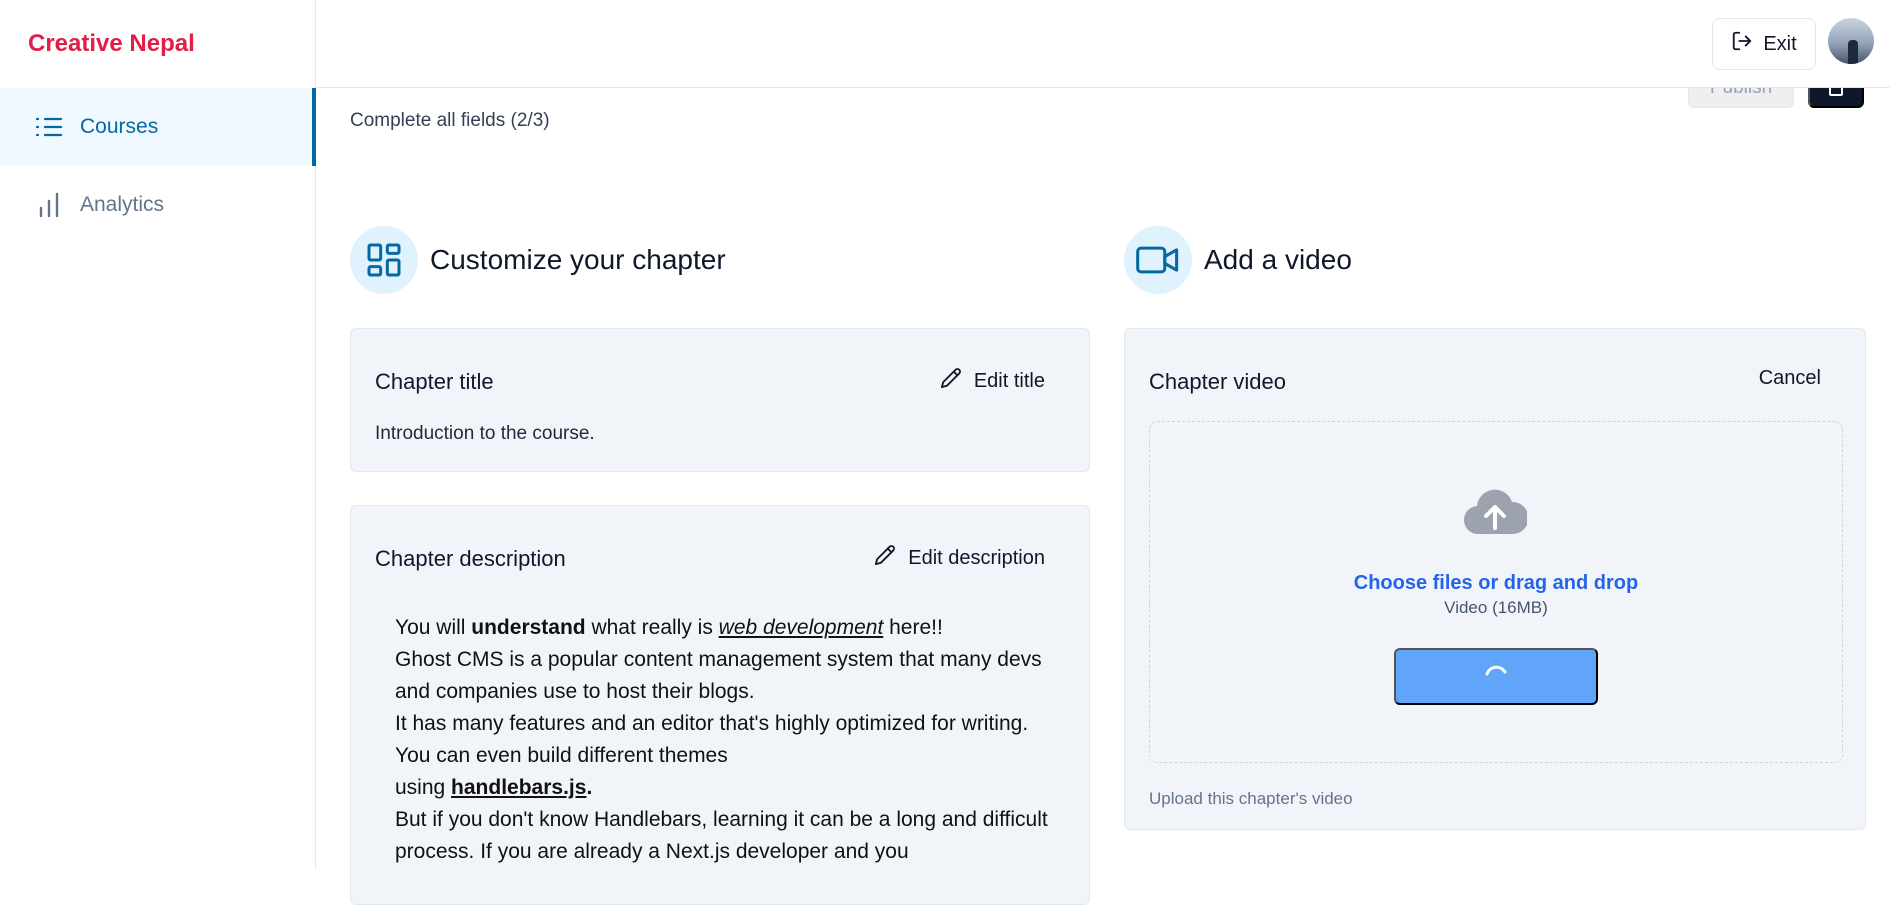 Image resolution: width=1890 pixels, height=905 pixels. Describe the element at coordinates (433, 627) in the screenshot. I see `text-run: You will` at that location.